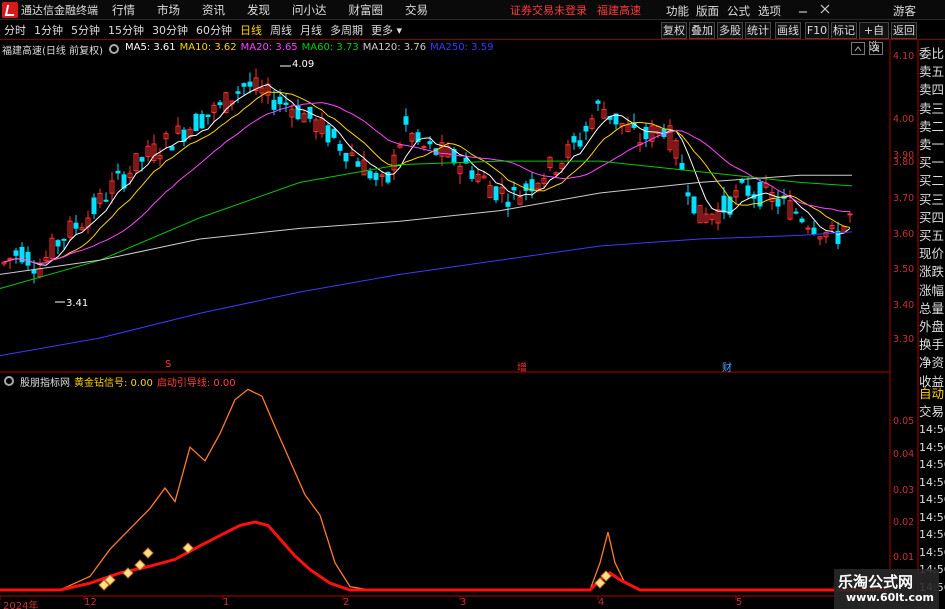 This screenshot has height=609, width=945. What do you see at coordinates (904, 11) in the screenshot?
I see `user-label: 游客` at bounding box center [904, 11].